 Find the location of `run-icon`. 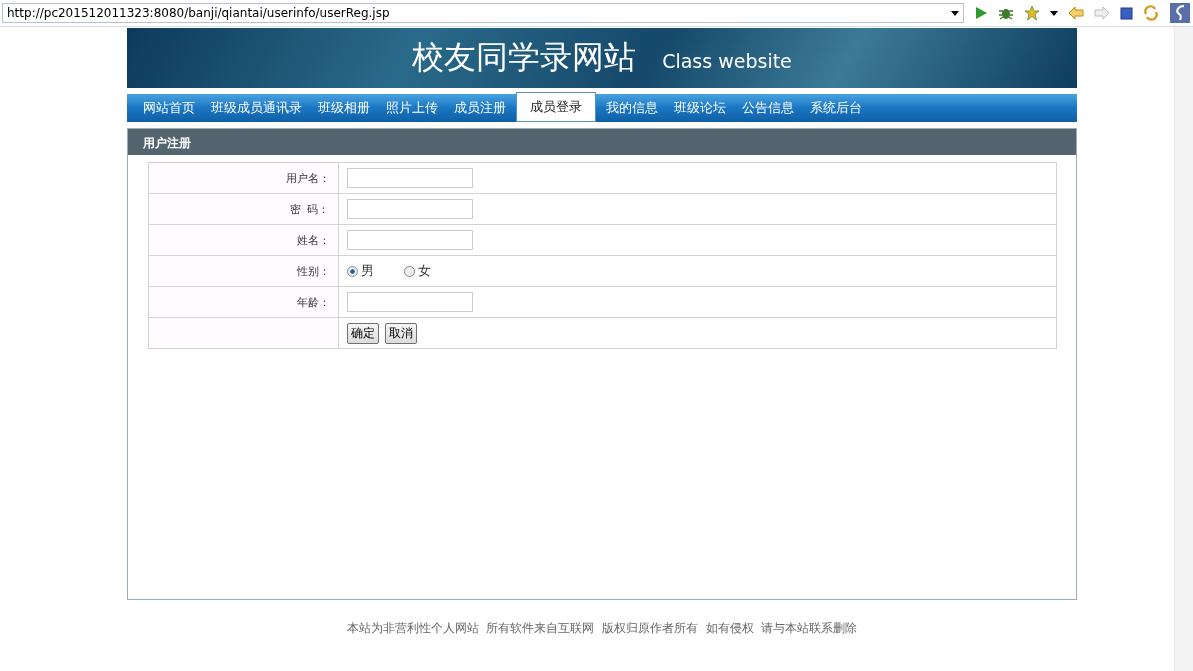

run-icon is located at coordinates (981, 13).